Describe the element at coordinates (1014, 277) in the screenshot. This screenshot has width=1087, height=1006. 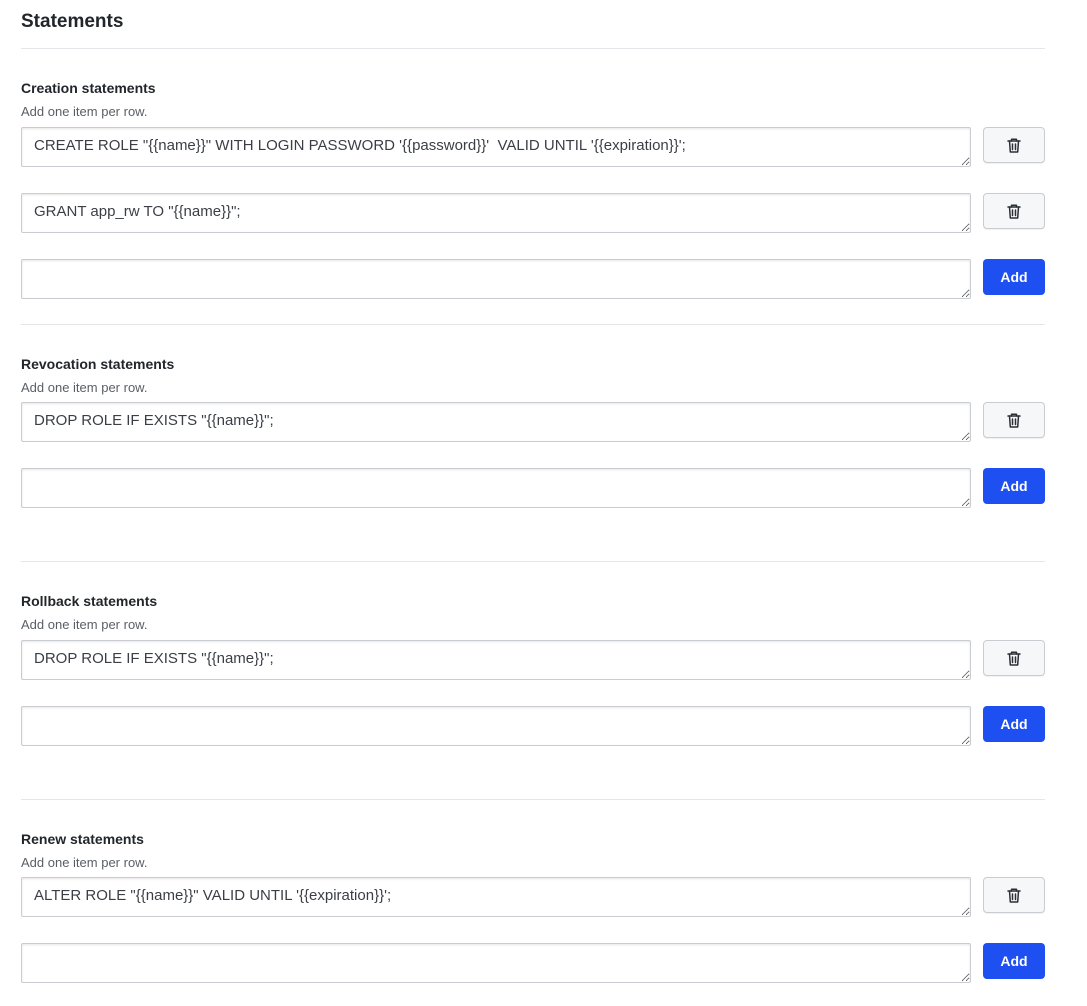
I see `add-creation-statement-button: Add` at that location.